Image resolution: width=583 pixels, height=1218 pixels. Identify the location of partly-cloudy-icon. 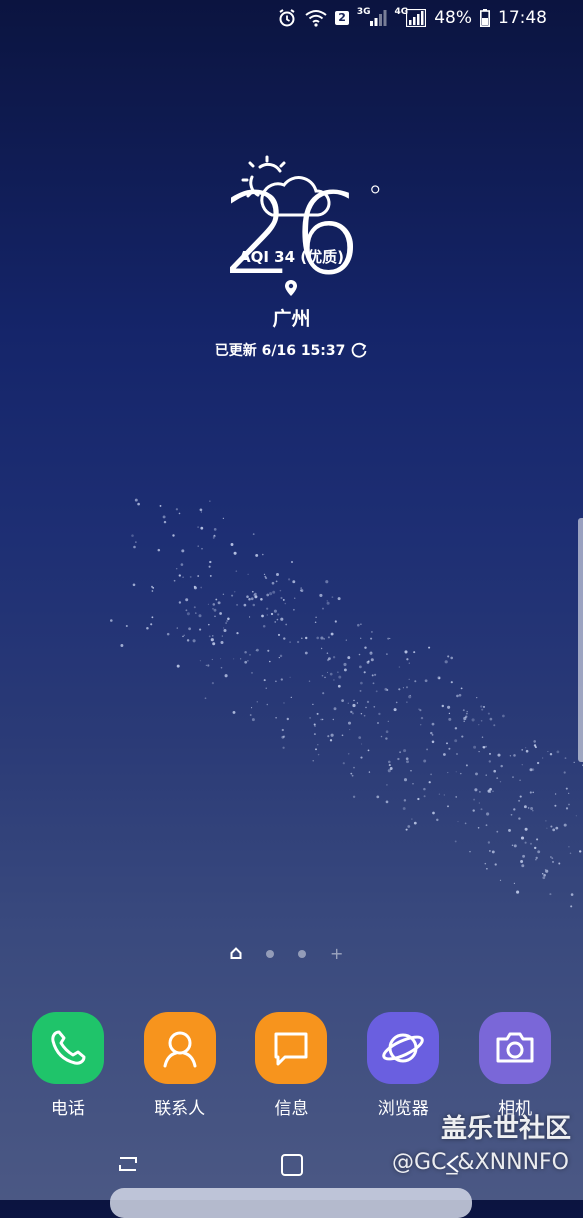
(286, 190).